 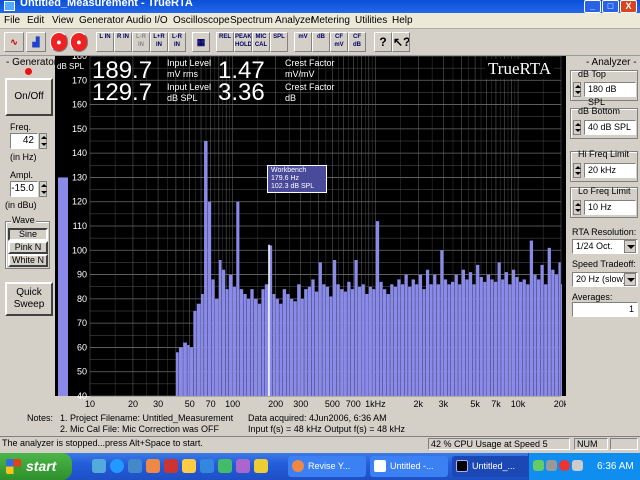 What do you see at coordinates (243, 42) in the screenshot?
I see `peak-hold-button: PEAK HOLD` at bounding box center [243, 42].